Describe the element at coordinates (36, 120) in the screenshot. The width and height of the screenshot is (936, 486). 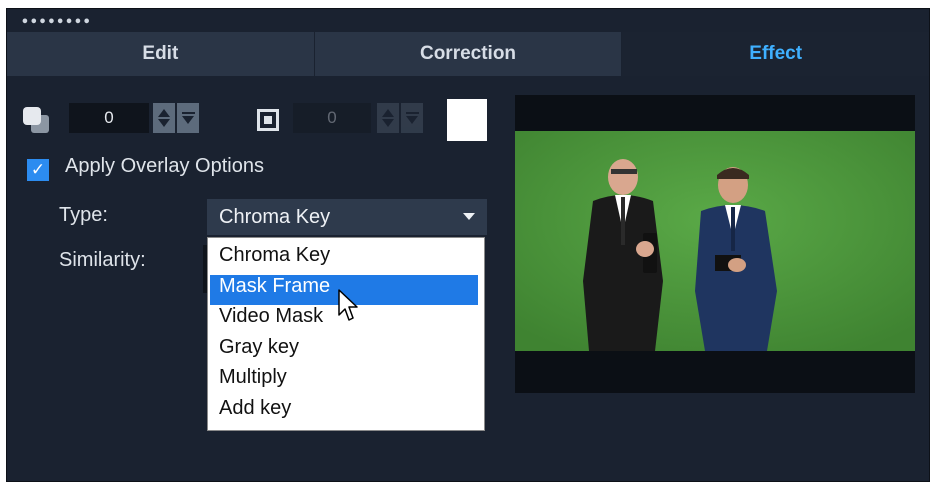
I see `shadow-icon` at that location.